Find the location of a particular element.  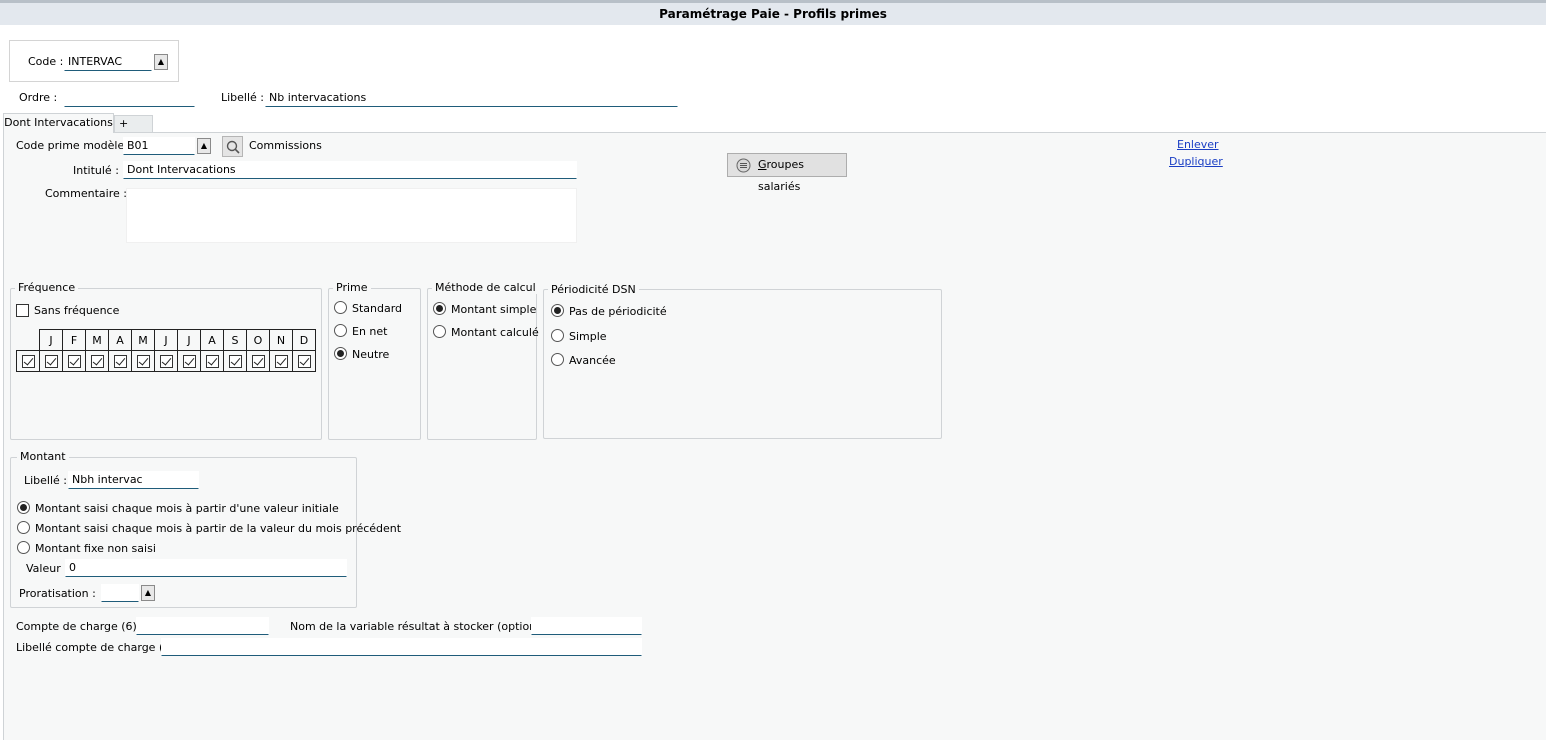

methode-simple-radio is located at coordinates (439, 308).